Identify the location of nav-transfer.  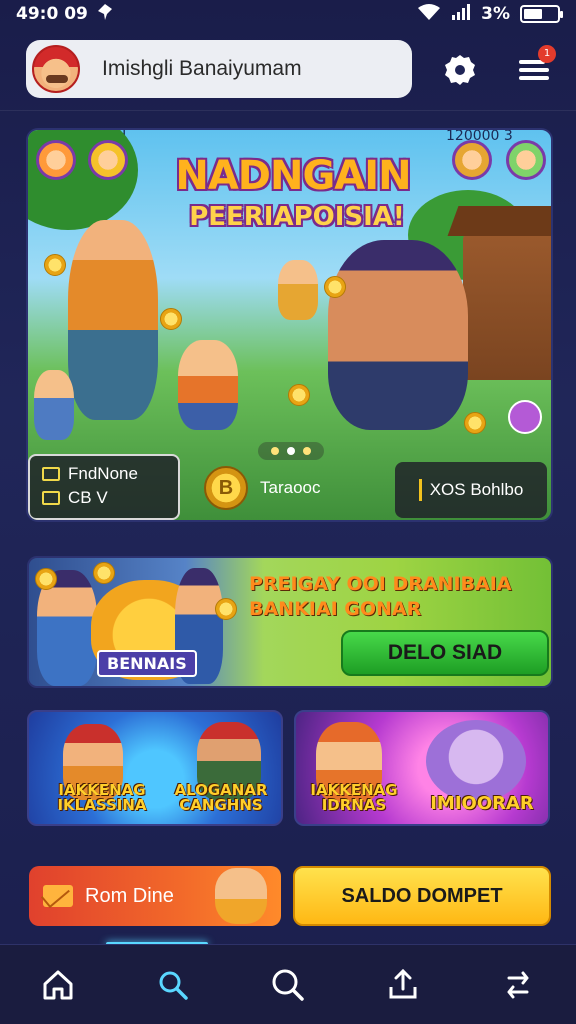
(518, 985).